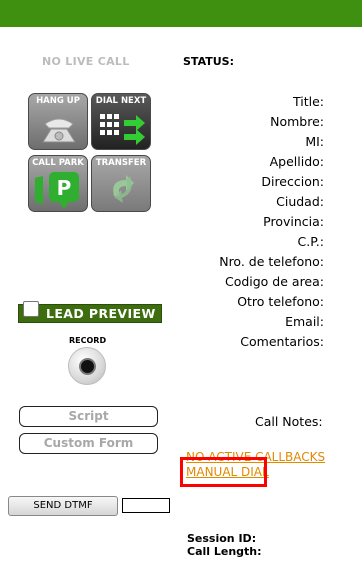 The width and height of the screenshot is (362, 568). I want to click on field-codigo-area-label: Codigo de area:, so click(274, 281).